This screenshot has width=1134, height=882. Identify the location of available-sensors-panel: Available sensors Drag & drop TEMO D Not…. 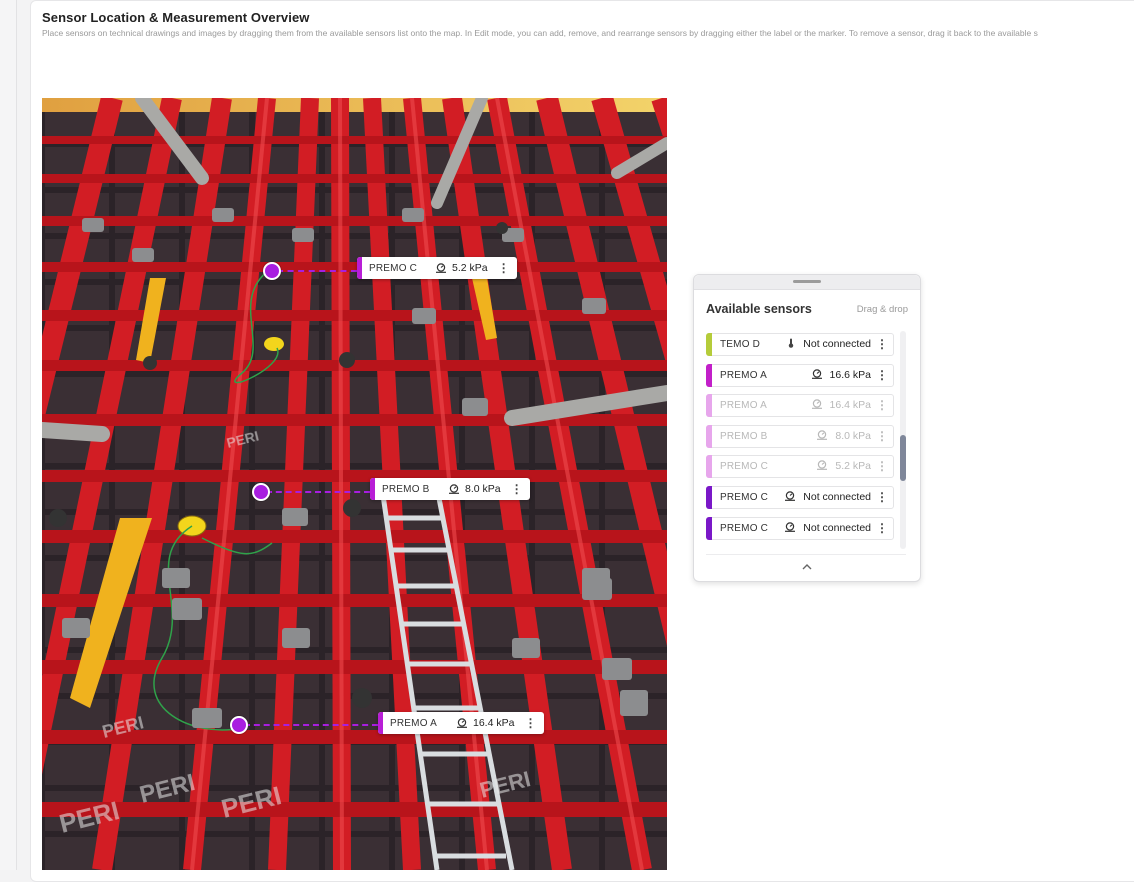
(807, 428).